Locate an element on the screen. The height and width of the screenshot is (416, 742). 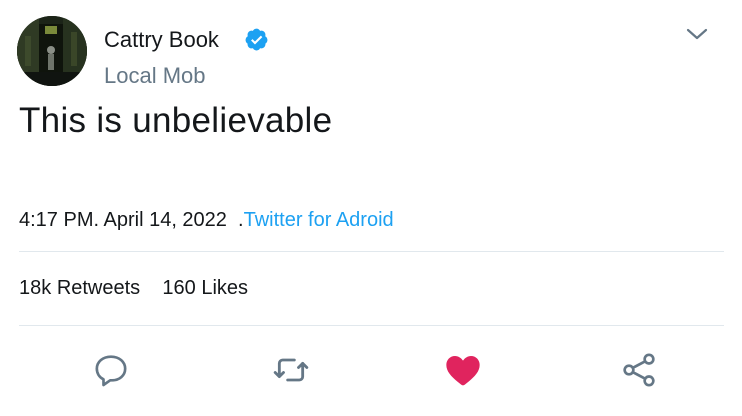
verified-badge-icon is located at coordinates (256, 39).